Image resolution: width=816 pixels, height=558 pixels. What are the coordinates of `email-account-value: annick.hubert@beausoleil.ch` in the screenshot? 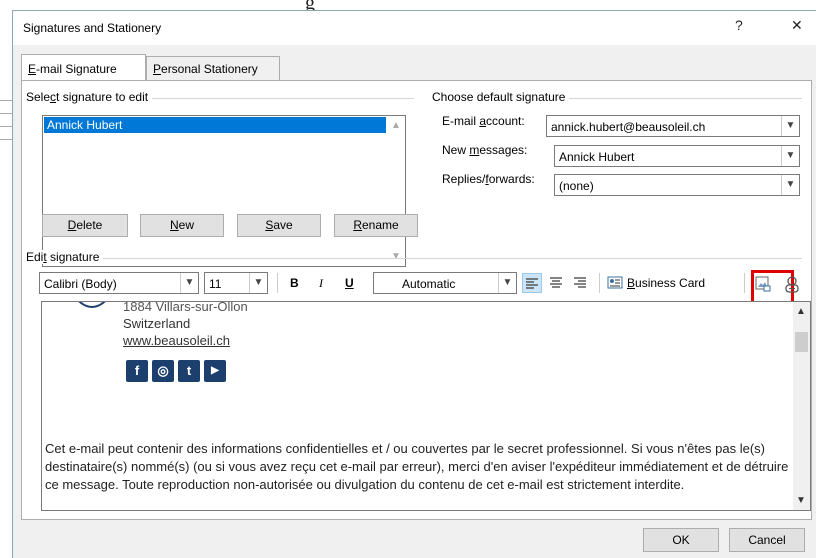 It's located at (628, 127).